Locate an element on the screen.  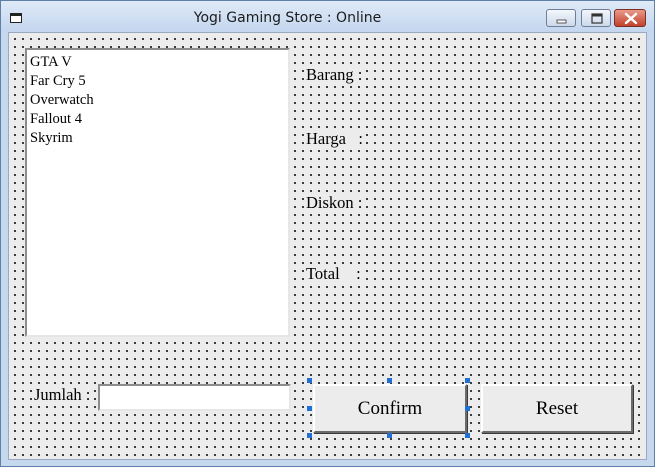
barang-label: Barang : is located at coordinates (334, 75).